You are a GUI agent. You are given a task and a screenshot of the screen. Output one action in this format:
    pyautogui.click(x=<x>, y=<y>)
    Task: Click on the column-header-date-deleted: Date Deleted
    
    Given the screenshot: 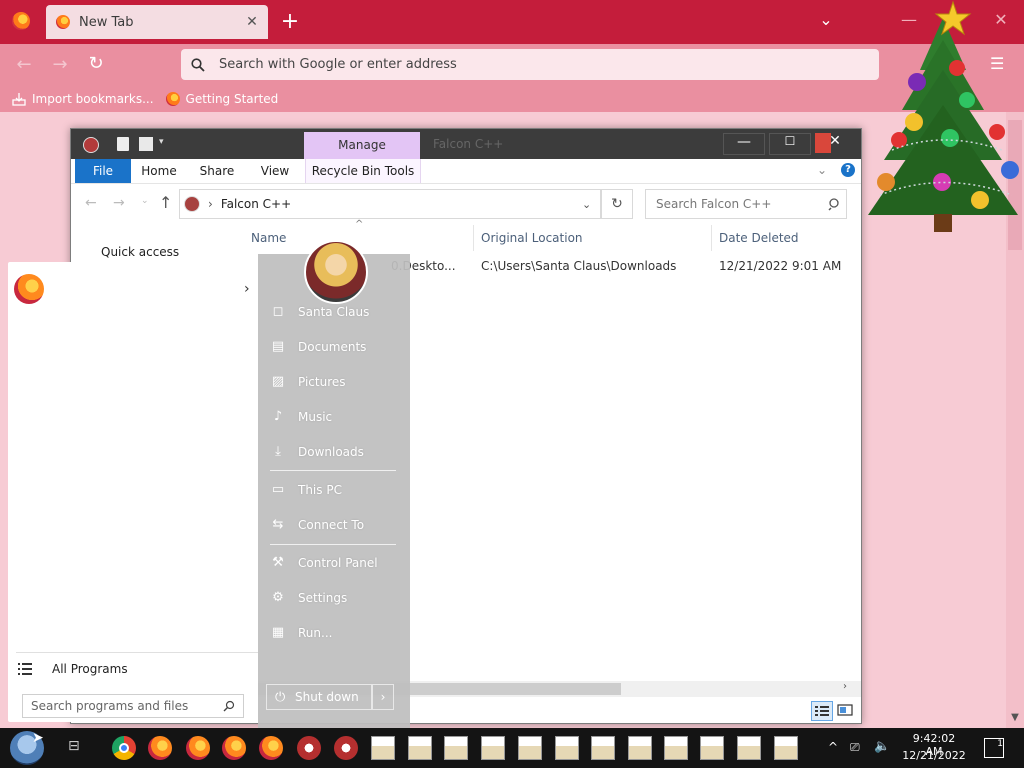 What is the action you would take?
    pyautogui.click(x=759, y=238)
    